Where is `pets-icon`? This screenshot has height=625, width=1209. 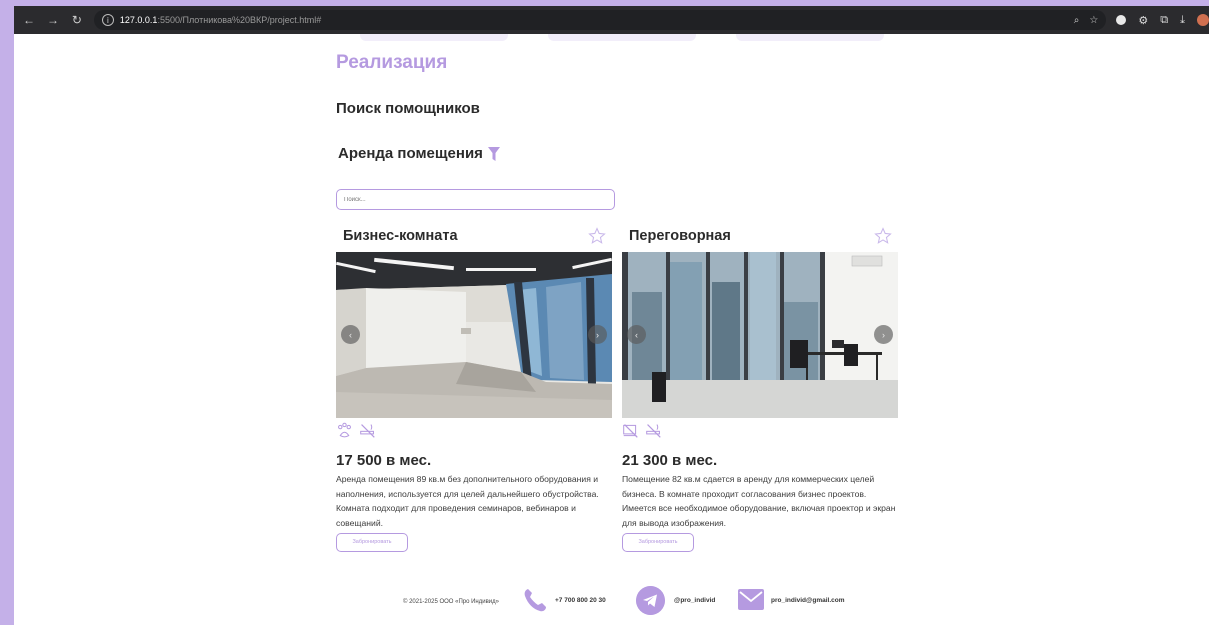
pets-icon is located at coordinates (344, 429).